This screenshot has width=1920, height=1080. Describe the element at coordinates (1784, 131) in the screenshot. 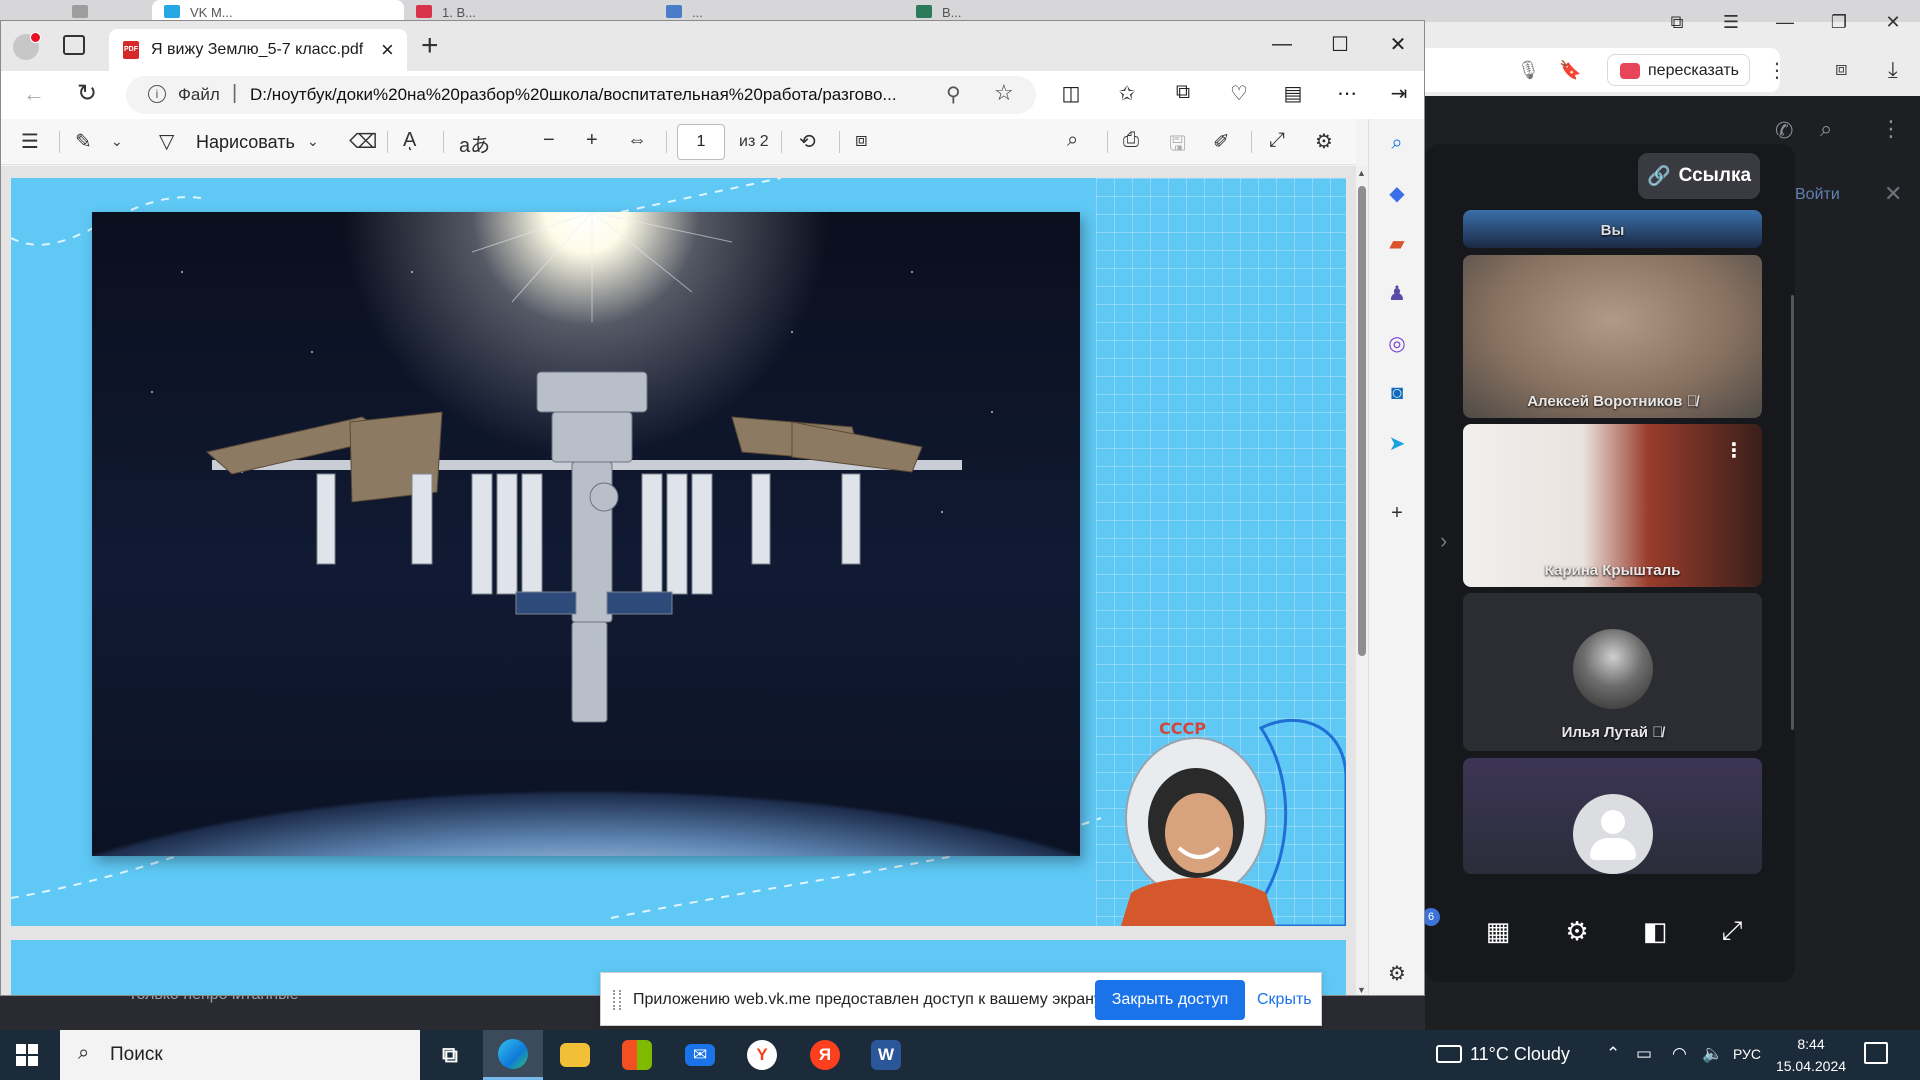

I see `phone-icon: ✆` at that location.